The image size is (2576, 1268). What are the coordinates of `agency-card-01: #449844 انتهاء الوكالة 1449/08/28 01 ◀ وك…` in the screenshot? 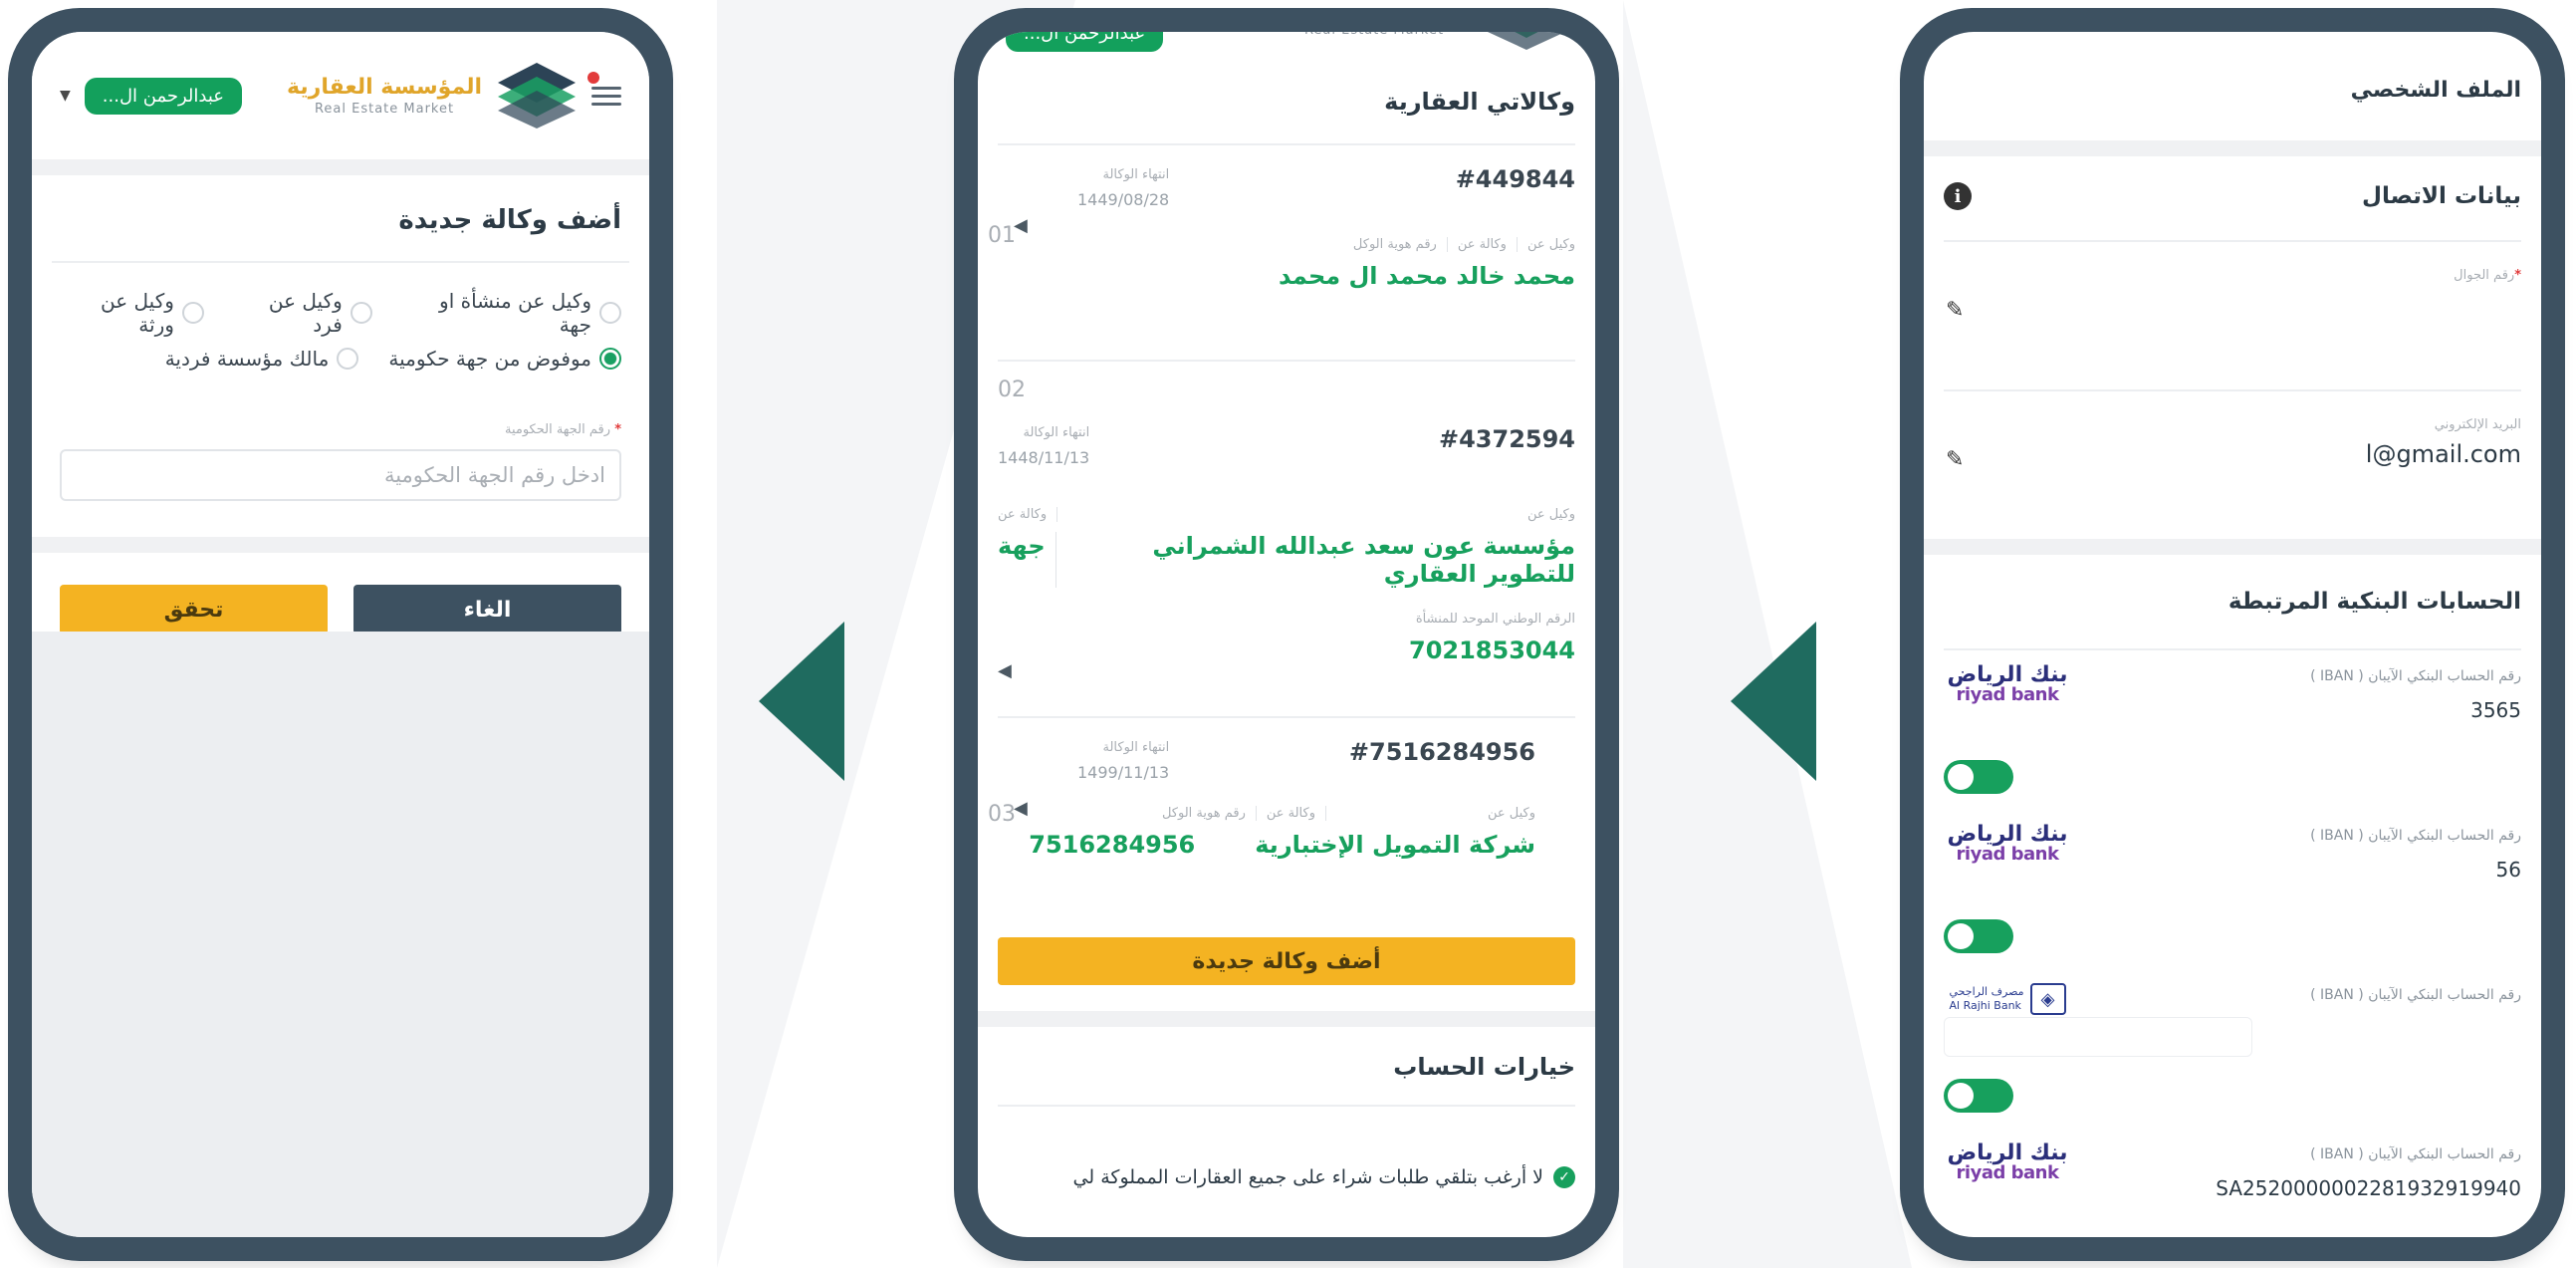 It's located at (1286, 252).